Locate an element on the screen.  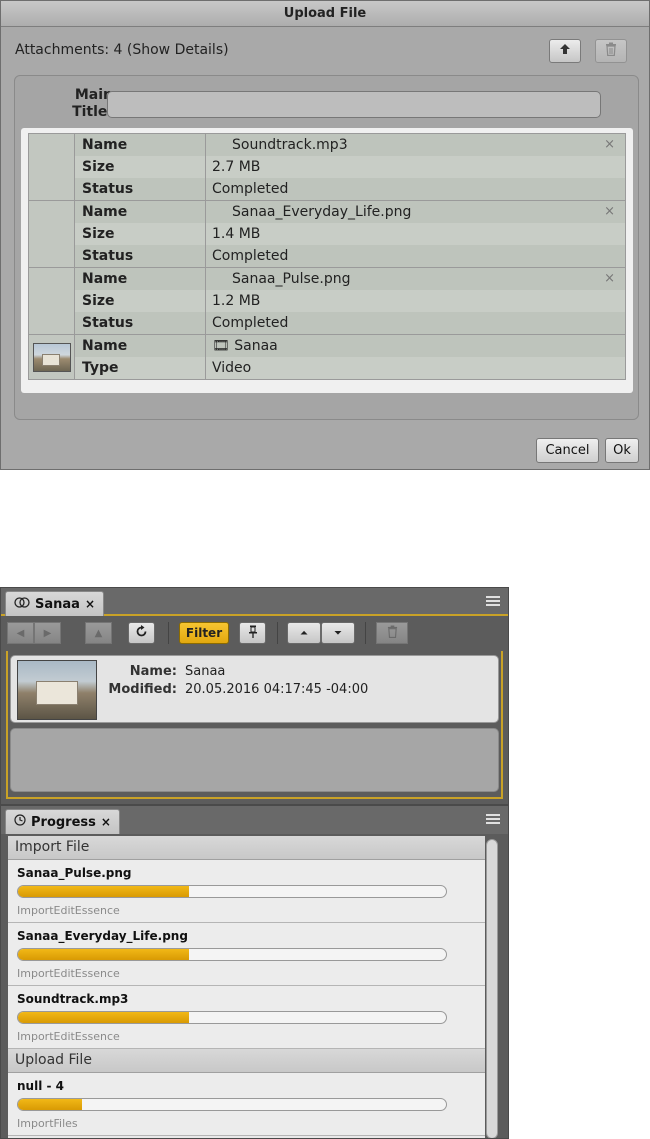
back-button: ◀ is located at coordinates (20, 633).